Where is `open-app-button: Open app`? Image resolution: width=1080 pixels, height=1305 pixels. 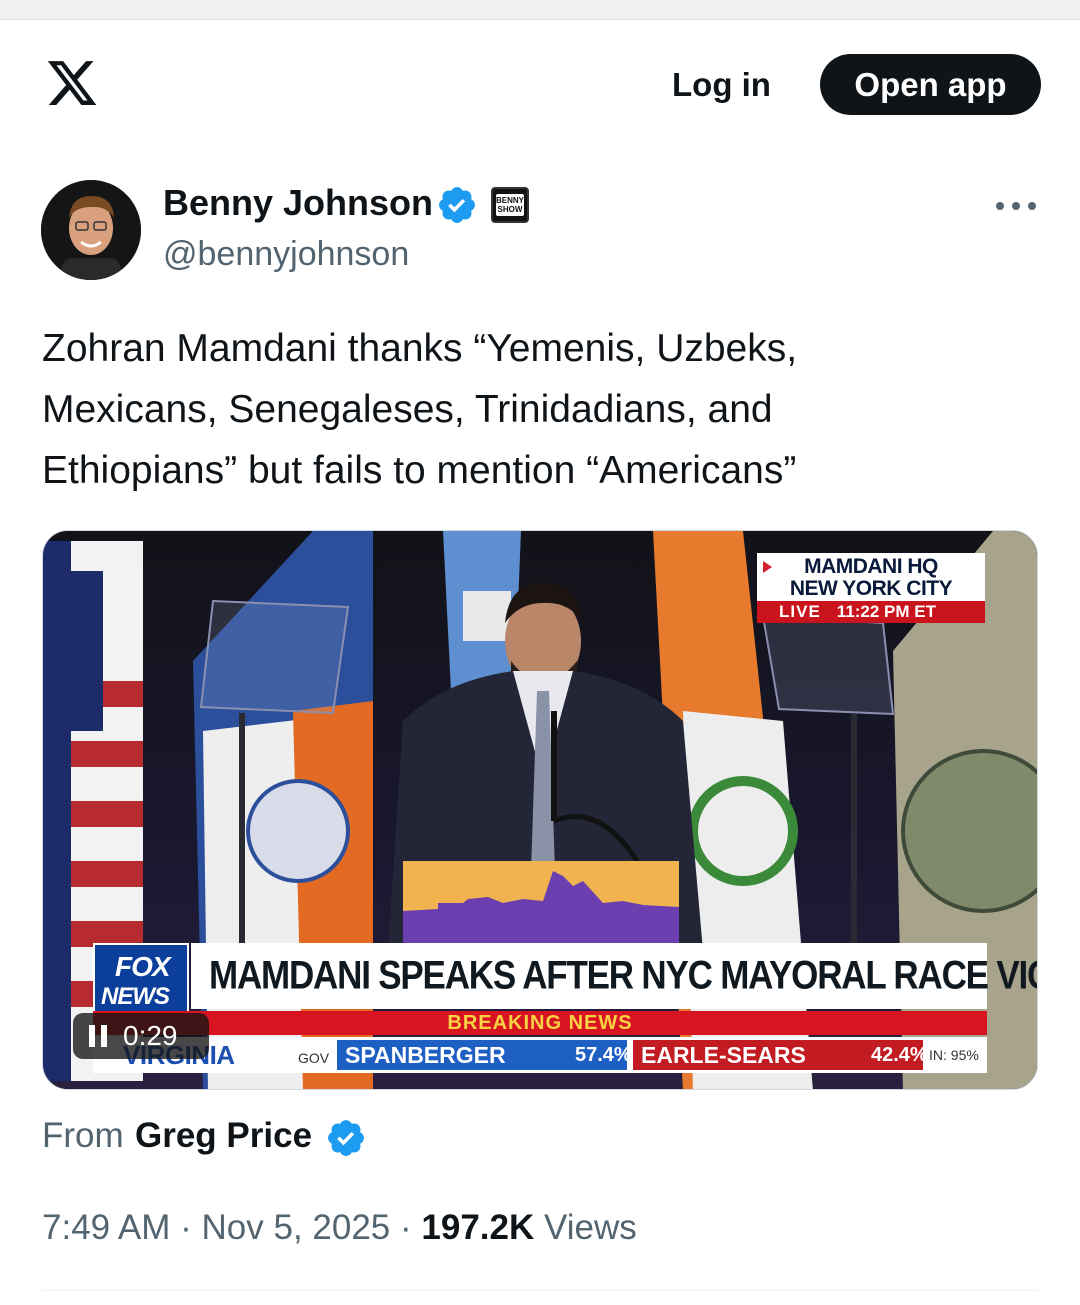 open-app-button: Open app is located at coordinates (930, 84).